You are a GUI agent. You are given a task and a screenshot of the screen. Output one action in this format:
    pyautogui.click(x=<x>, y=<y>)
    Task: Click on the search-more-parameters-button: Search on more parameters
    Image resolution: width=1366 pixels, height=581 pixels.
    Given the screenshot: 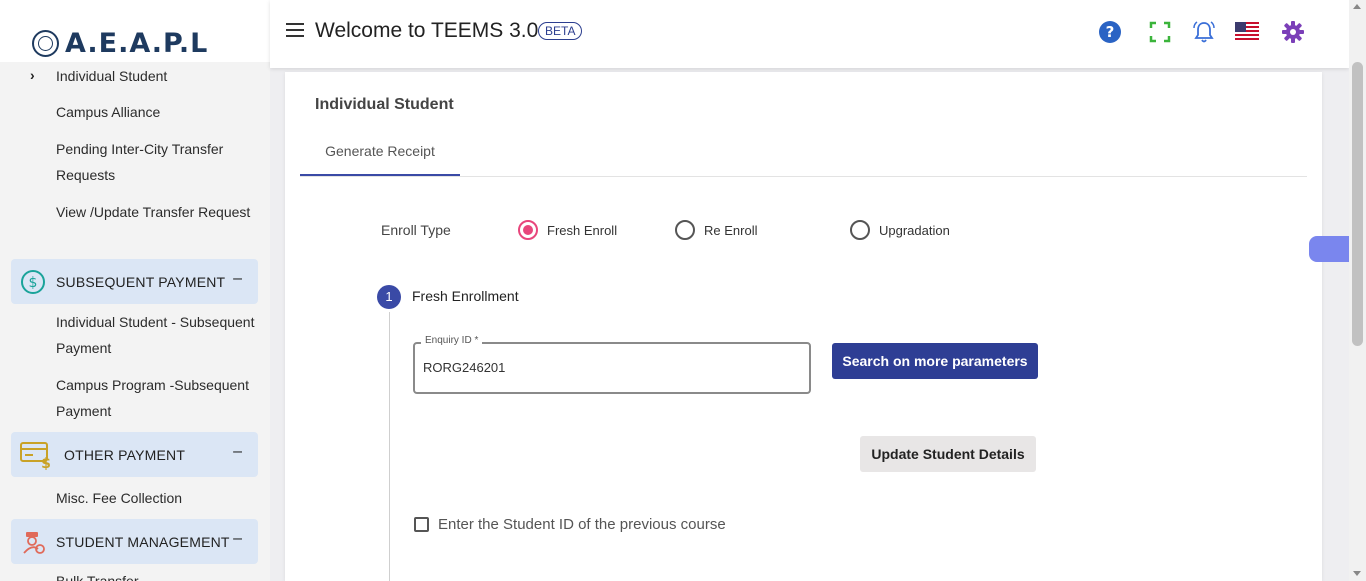 What is the action you would take?
    pyautogui.click(x=935, y=361)
    